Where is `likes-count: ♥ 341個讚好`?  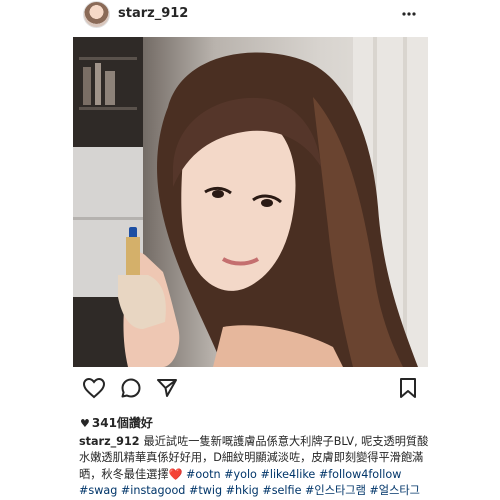
likes-count: ♥ 341個讚好 is located at coordinates (116, 422).